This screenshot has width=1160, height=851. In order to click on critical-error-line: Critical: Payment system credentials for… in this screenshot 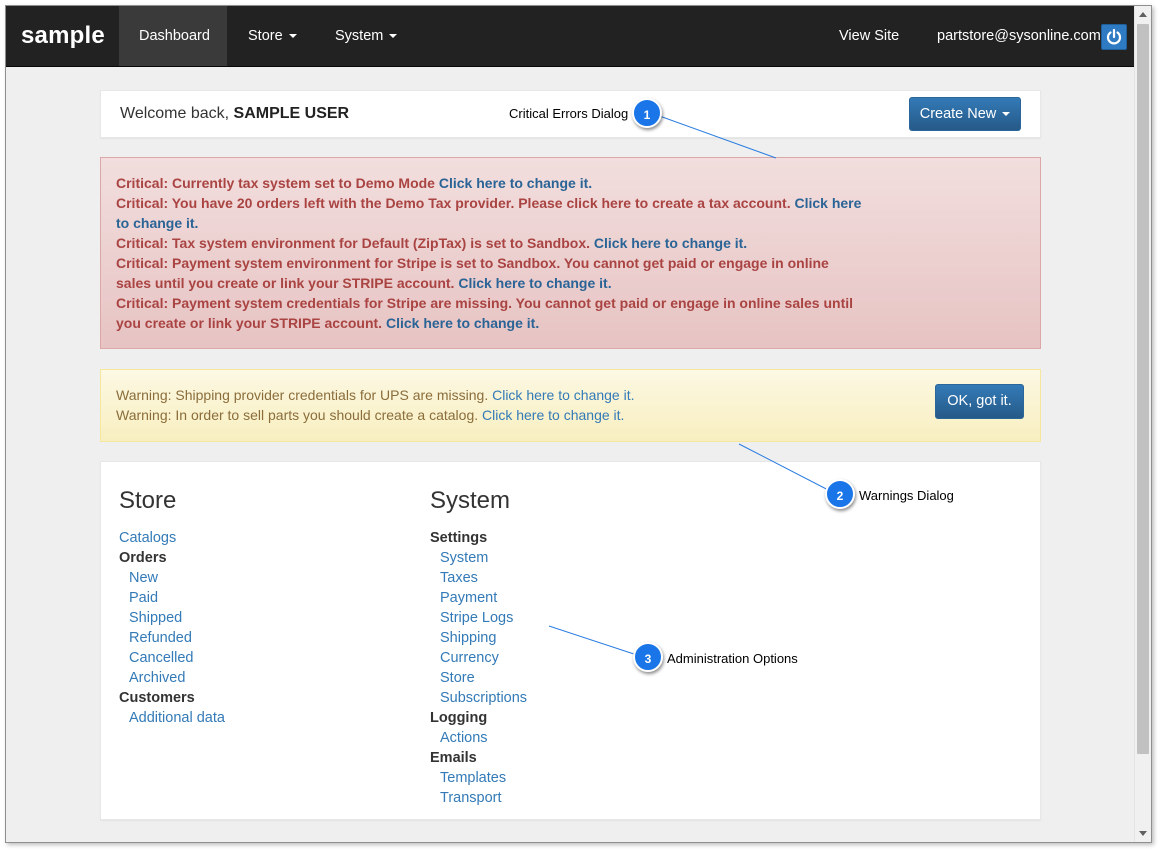, I will do `click(488, 313)`.